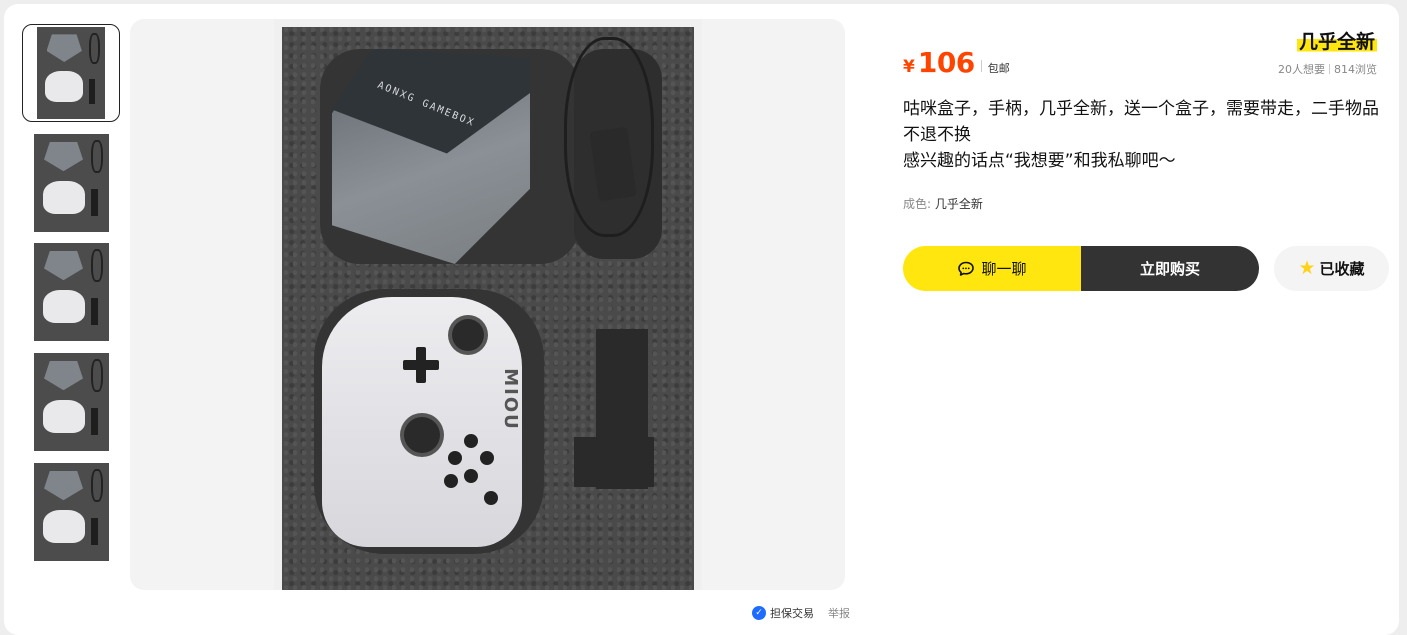 This screenshot has width=1407, height=635. I want to click on action-bar: 聊一聊 立即购买 ★ 已收藏, so click(1146, 268).